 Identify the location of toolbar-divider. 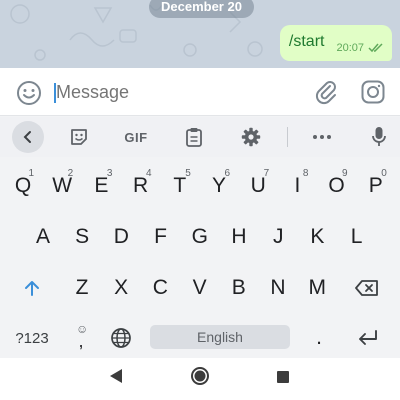
(287, 137).